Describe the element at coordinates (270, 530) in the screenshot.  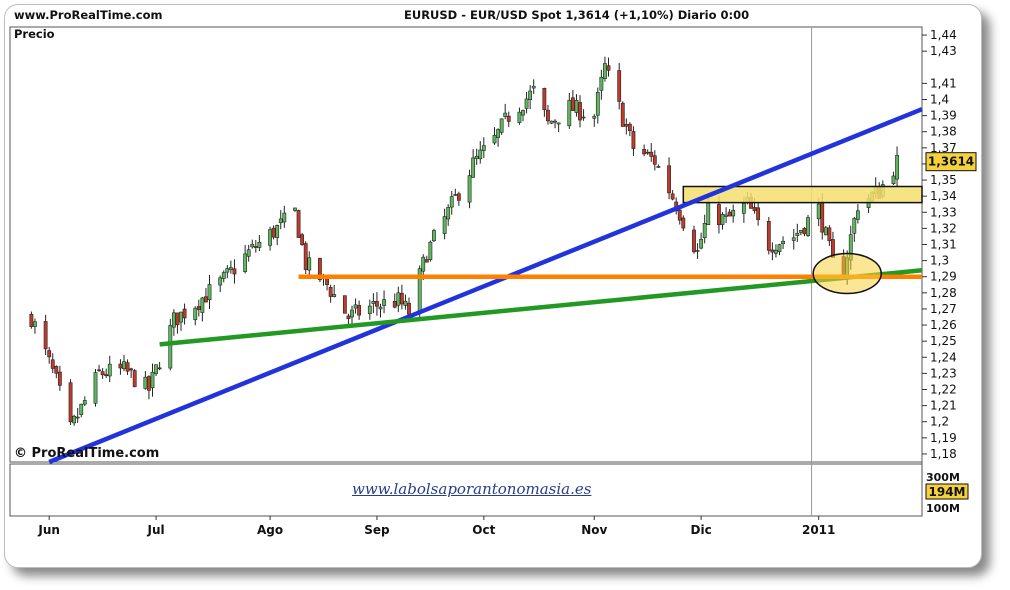
I see `x-tick-label: Ago` at that location.